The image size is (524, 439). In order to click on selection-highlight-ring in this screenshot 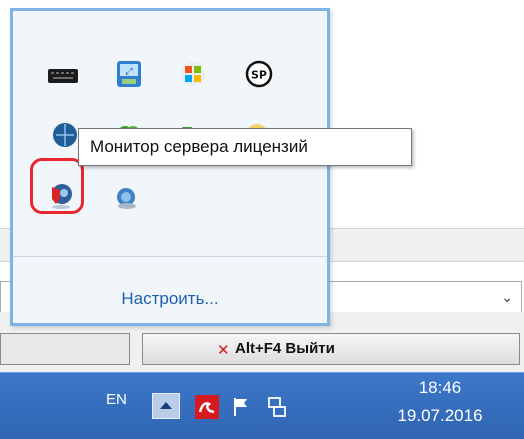, I will do `click(57, 186)`.